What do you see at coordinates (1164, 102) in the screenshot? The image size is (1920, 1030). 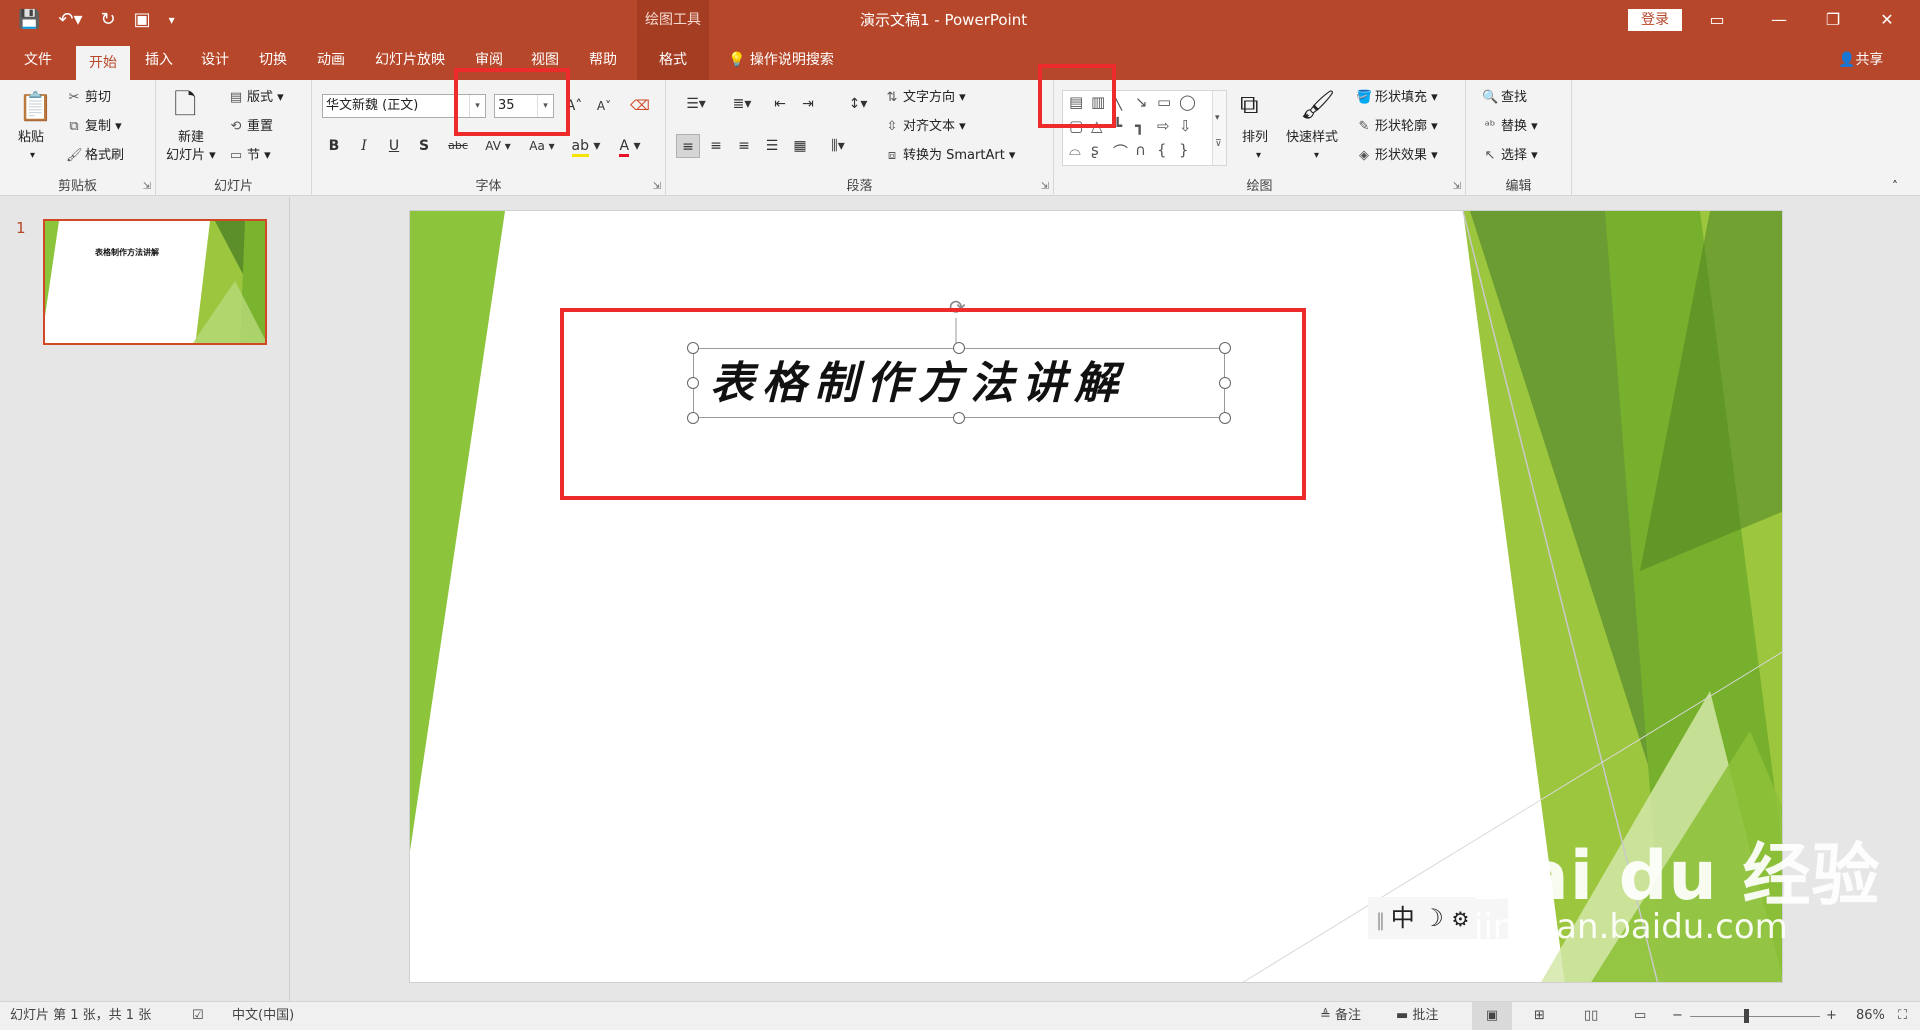 I see `rectangle-icon: ▭` at bounding box center [1164, 102].